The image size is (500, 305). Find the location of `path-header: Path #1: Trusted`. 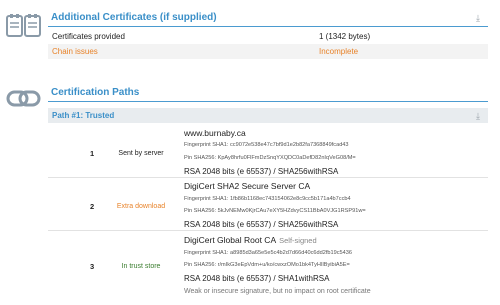

path-header: Path #1: Trusted is located at coordinates (268, 115).